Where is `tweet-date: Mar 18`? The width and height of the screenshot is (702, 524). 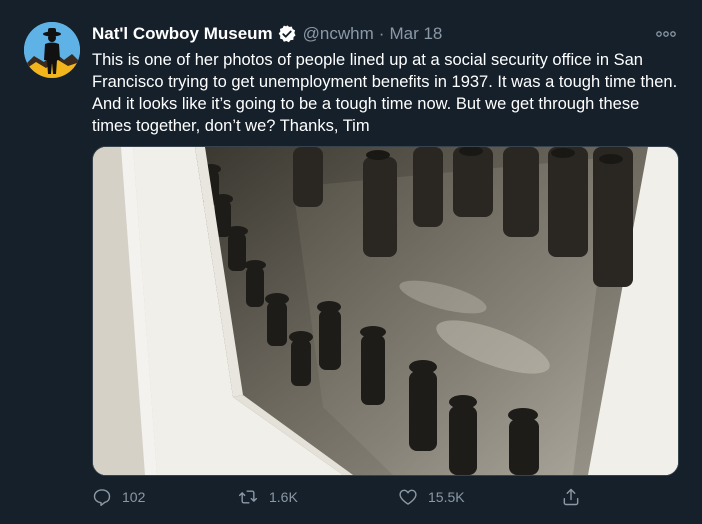 tweet-date: Mar 18 is located at coordinates (415, 34).